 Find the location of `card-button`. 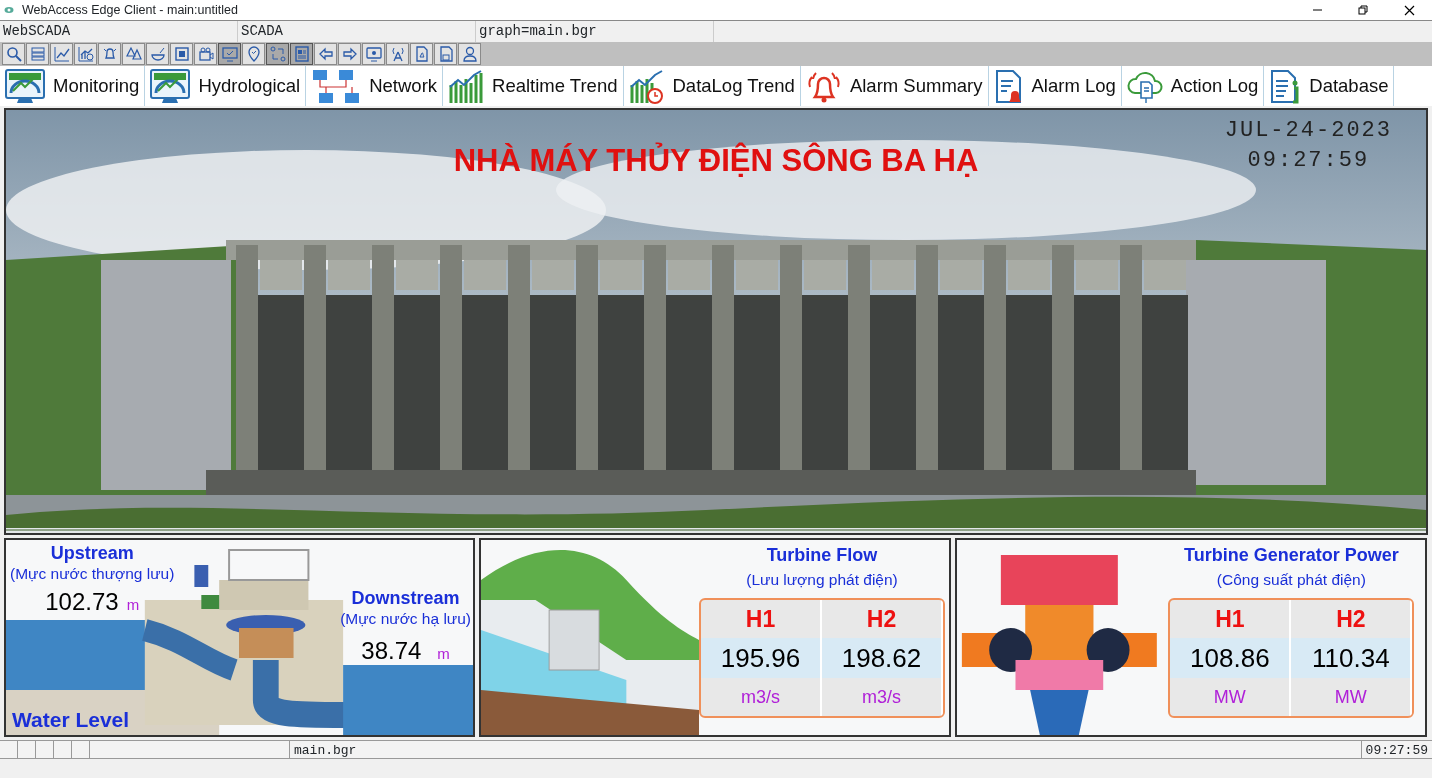

card-button is located at coordinates (301, 54).